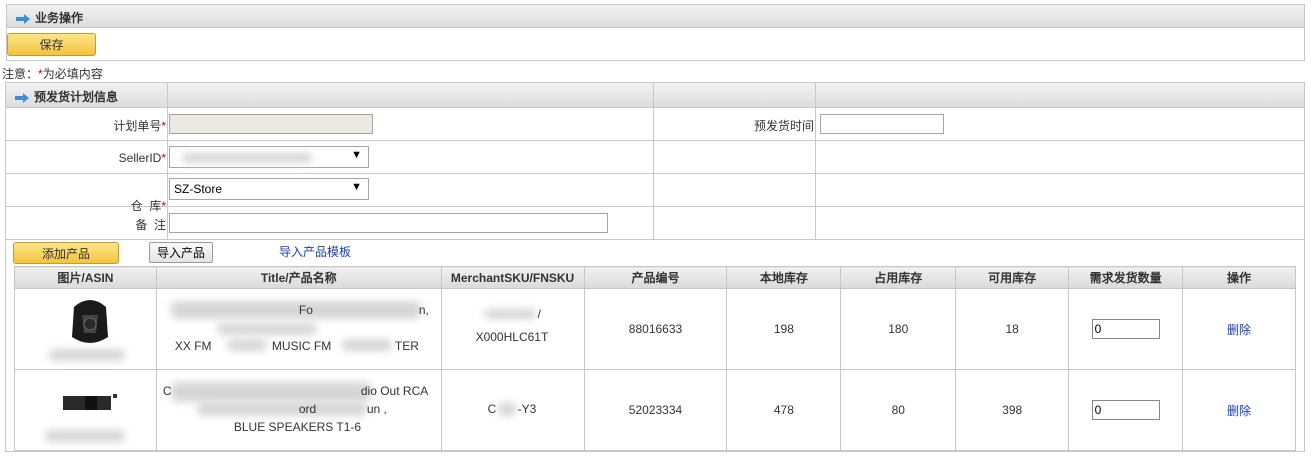  What do you see at coordinates (76, 97) in the screenshot?
I see `plan-title: 预发货计划信息` at bounding box center [76, 97].